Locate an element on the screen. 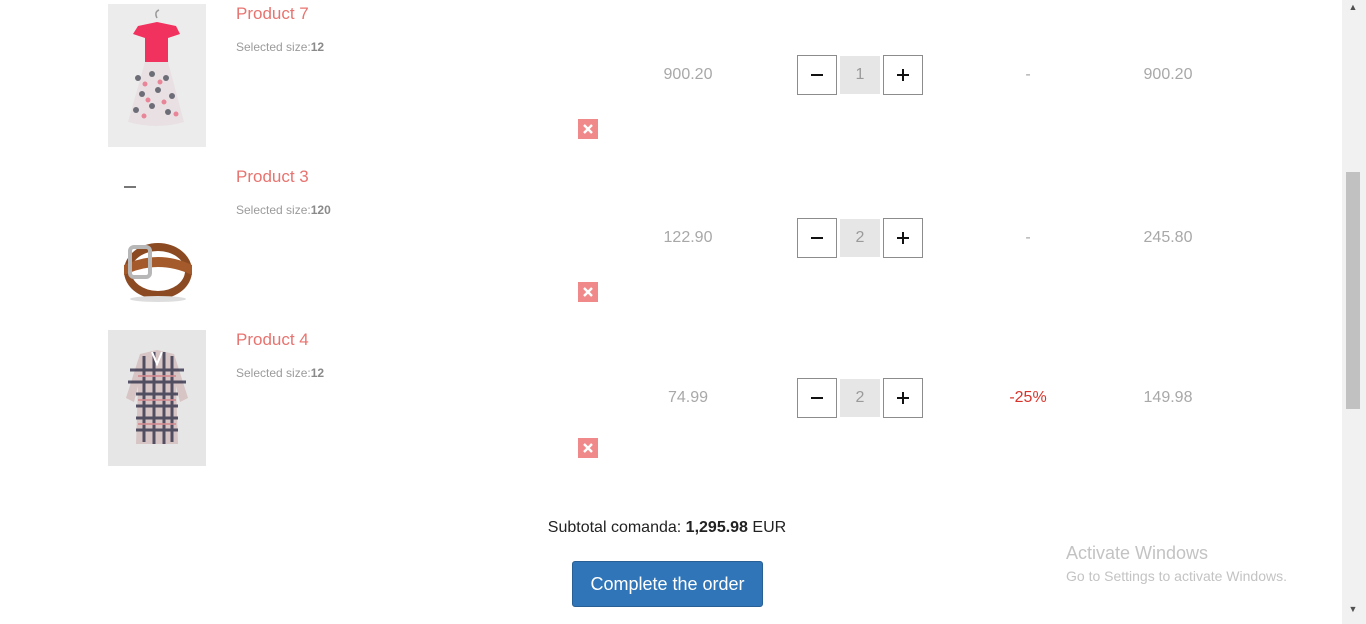 The height and width of the screenshot is (624, 1366). product-name-link: Product 4 is located at coordinates (272, 340).